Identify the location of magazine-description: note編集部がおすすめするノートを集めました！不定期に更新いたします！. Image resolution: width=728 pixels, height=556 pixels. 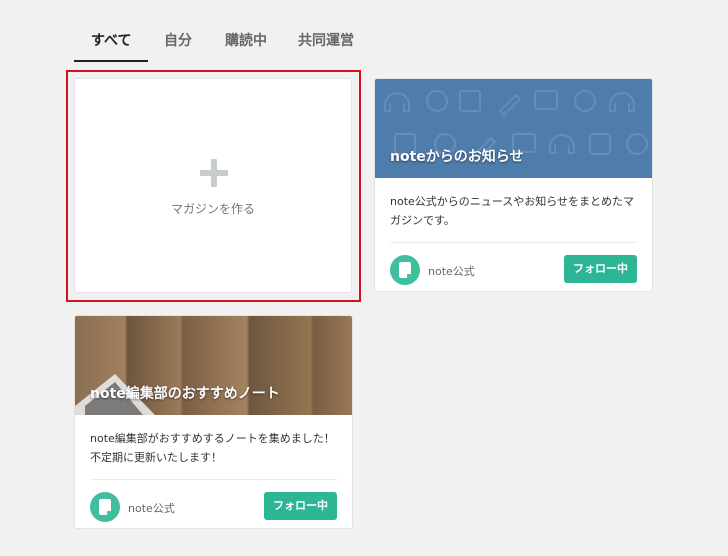
(212, 448).